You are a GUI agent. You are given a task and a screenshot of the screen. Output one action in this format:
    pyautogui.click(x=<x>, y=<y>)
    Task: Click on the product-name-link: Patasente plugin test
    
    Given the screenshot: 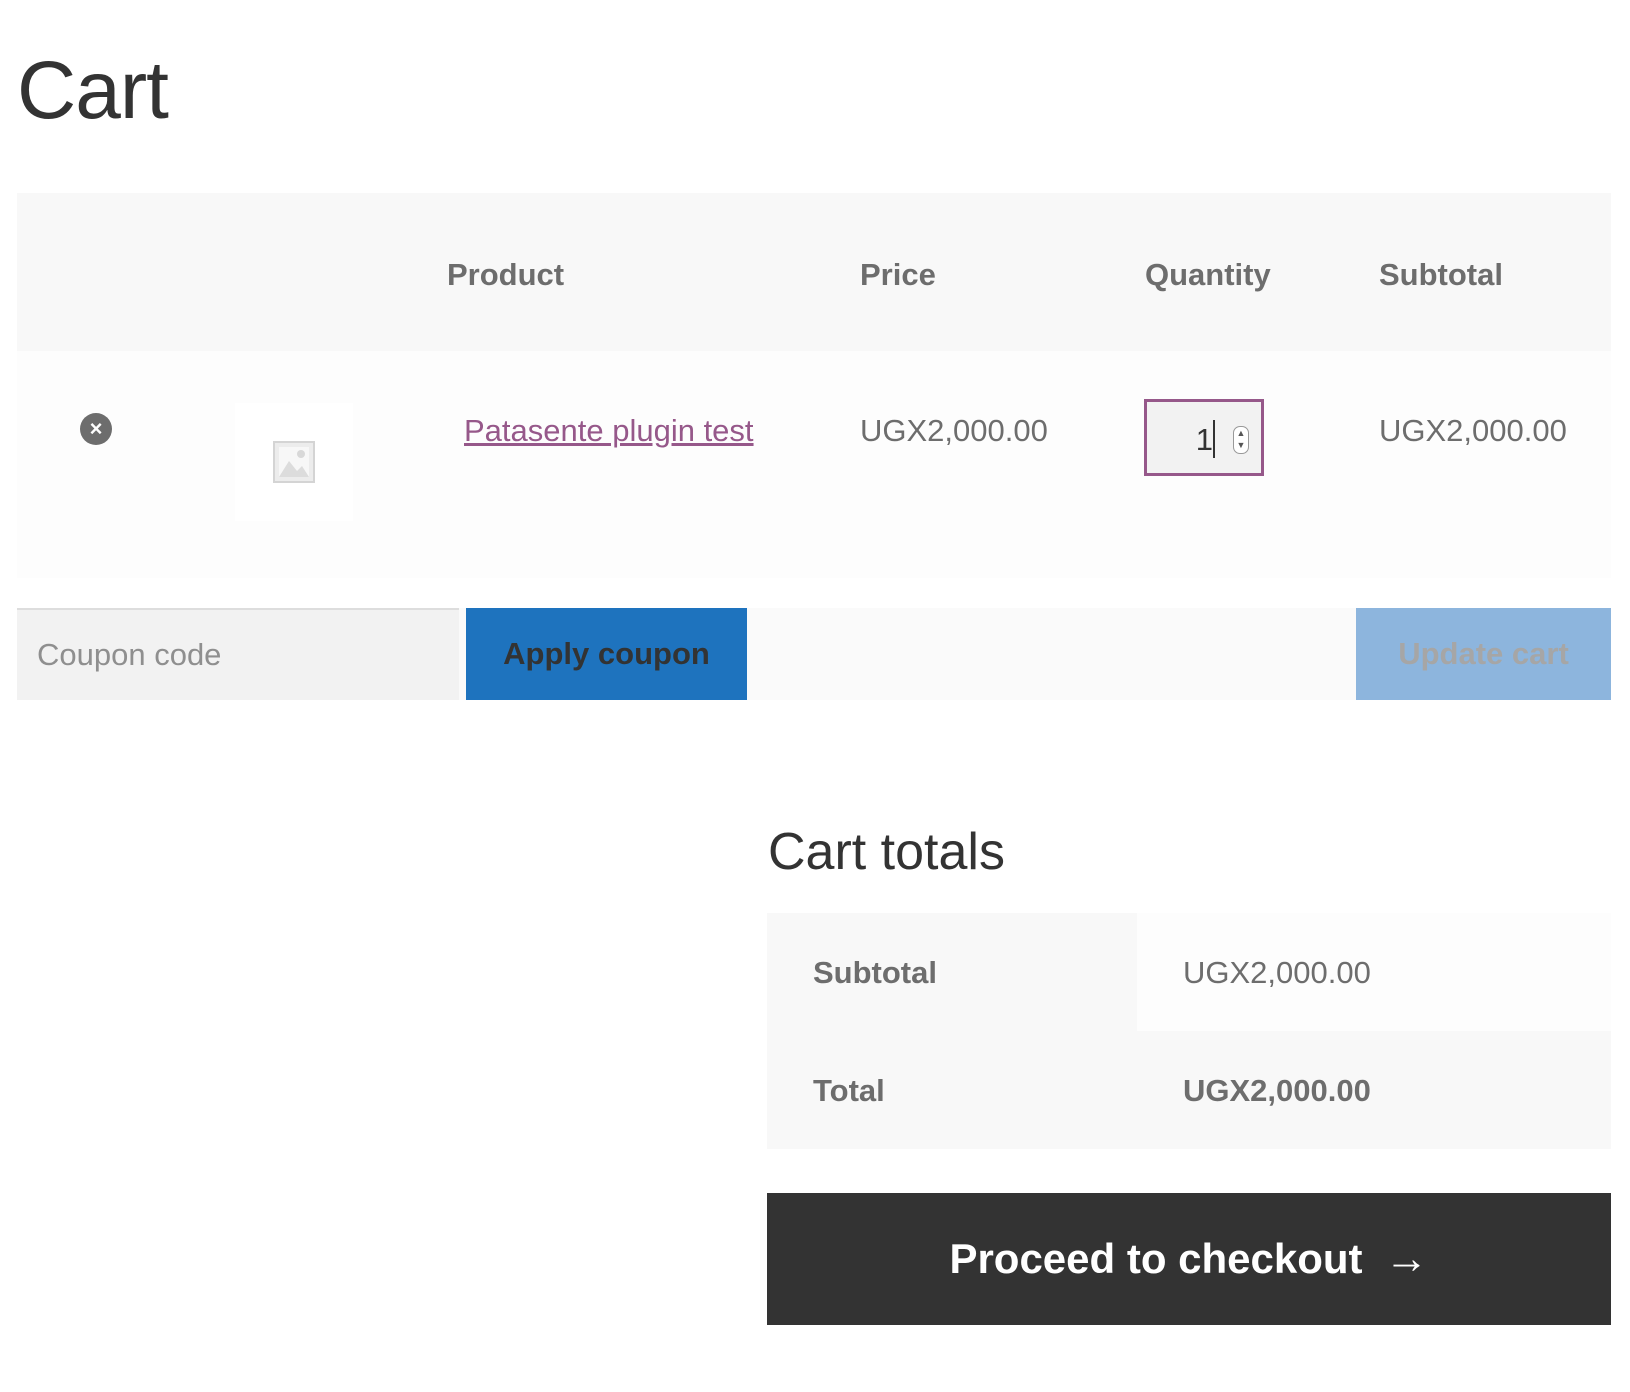 What is the action you would take?
    pyautogui.click(x=609, y=431)
    